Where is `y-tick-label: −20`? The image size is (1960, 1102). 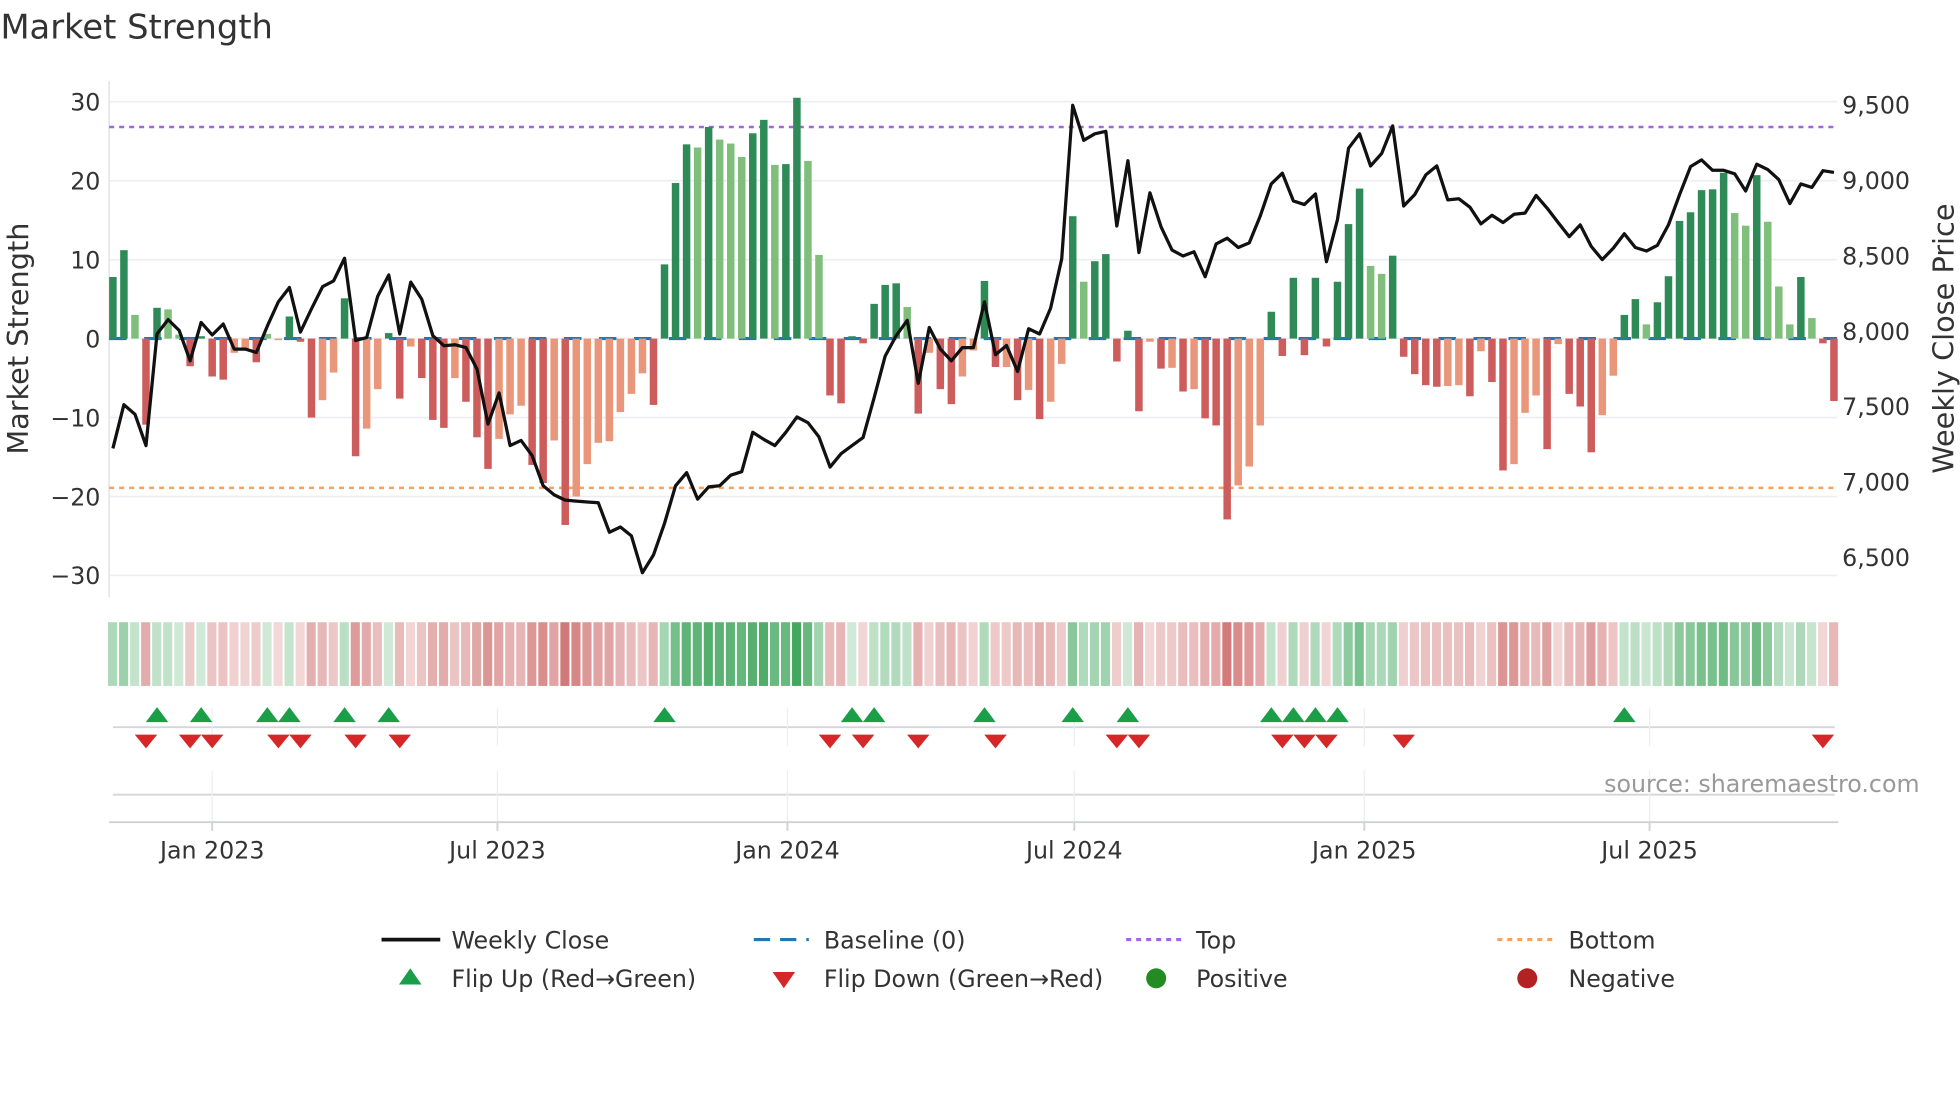
y-tick-label: −20 is located at coordinates (75, 497).